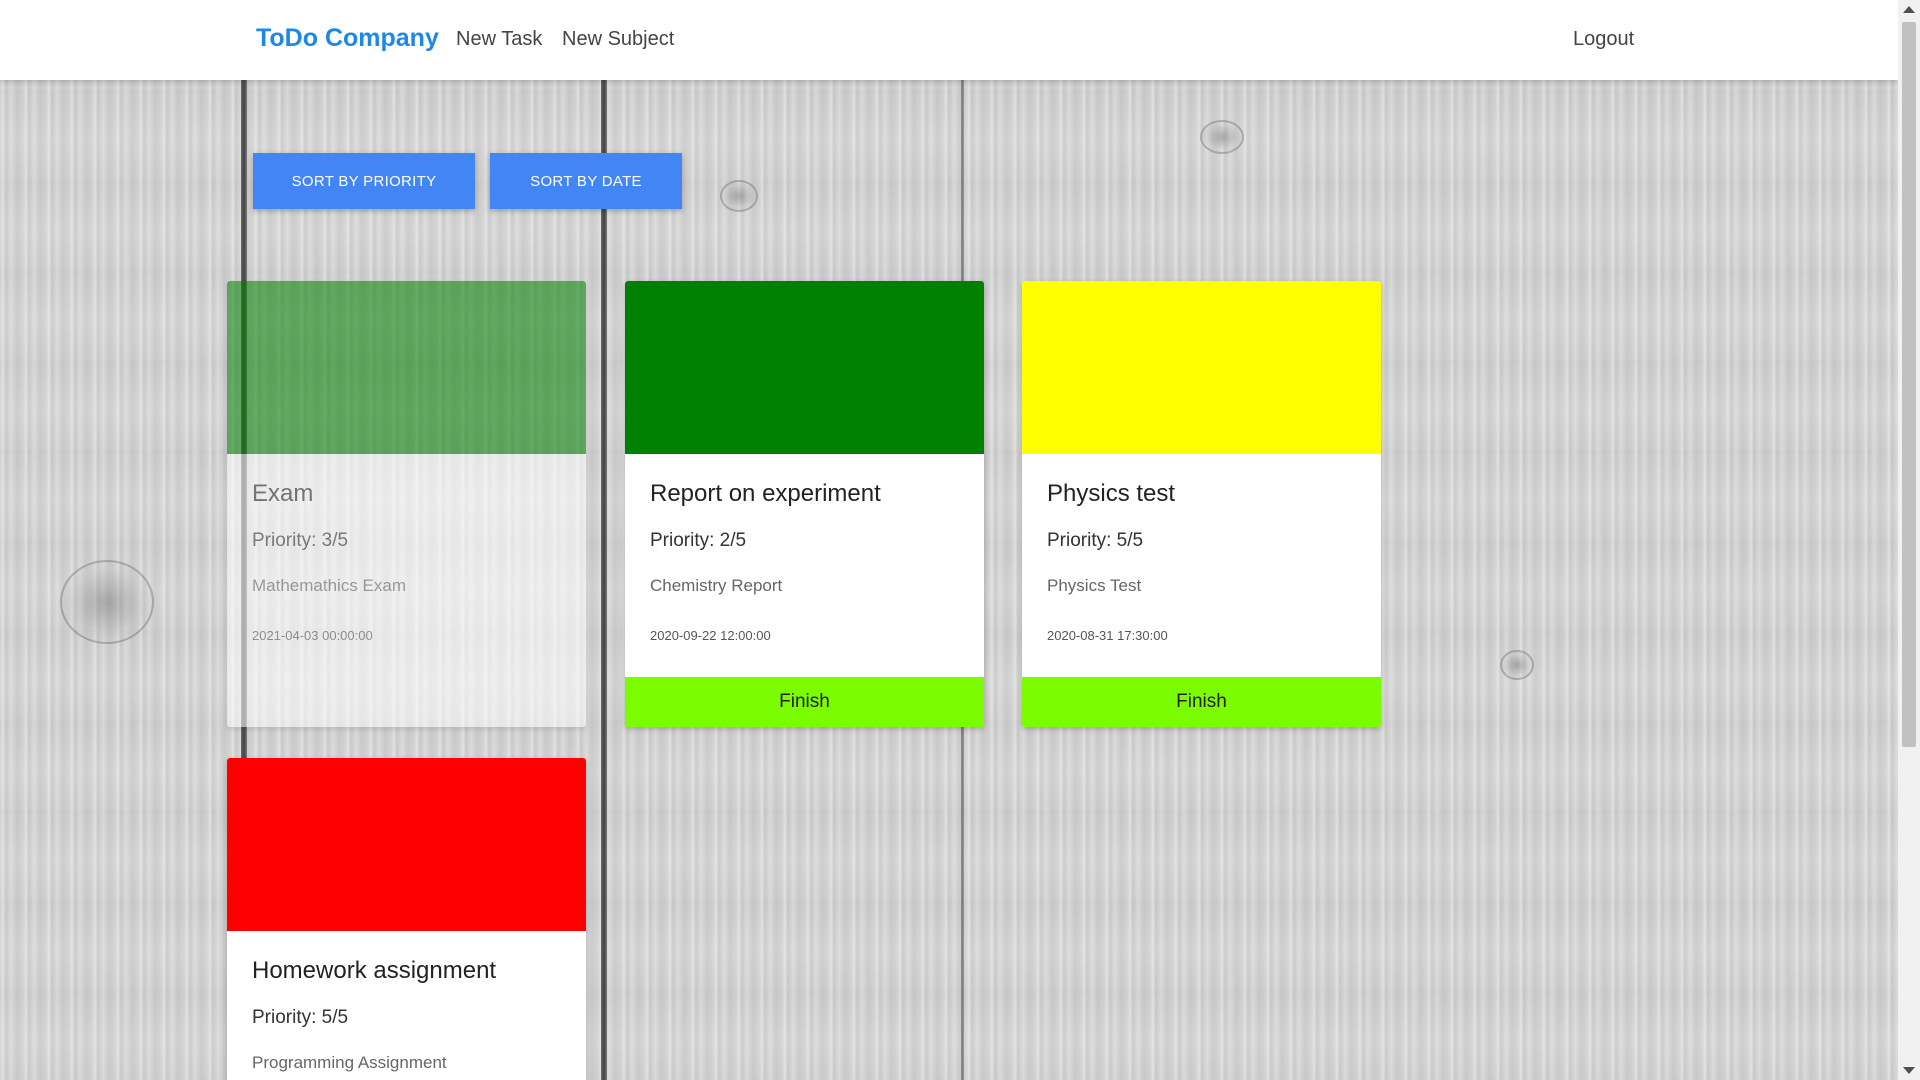  I want to click on wood-plank-seam, so click(604, 580).